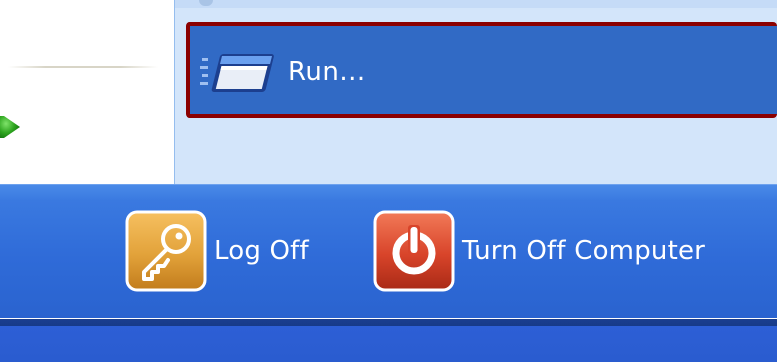  What do you see at coordinates (388, 344) in the screenshot?
I see `taskbar-strip` at bounding box center [388, 344].